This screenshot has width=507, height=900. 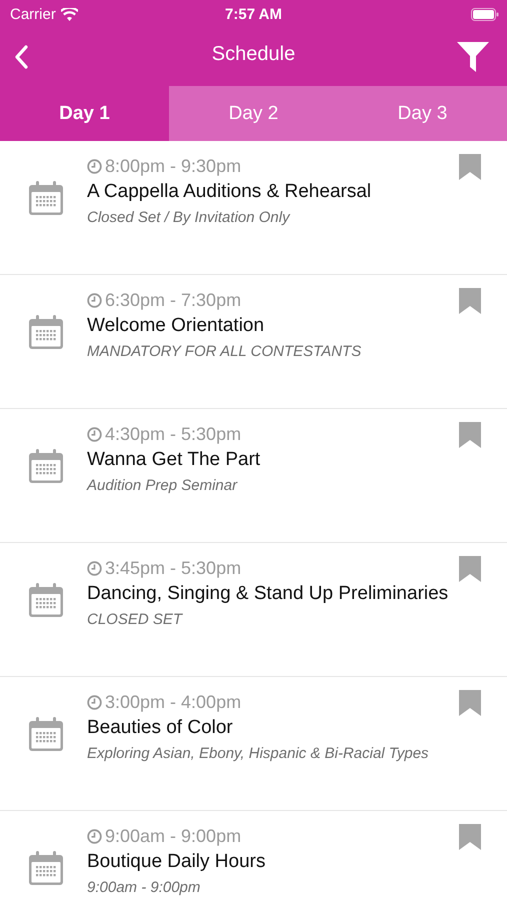 I want to click on event-title: Dancing, Singing & Stand Up Preliminaries, so click(x=267, y=594).